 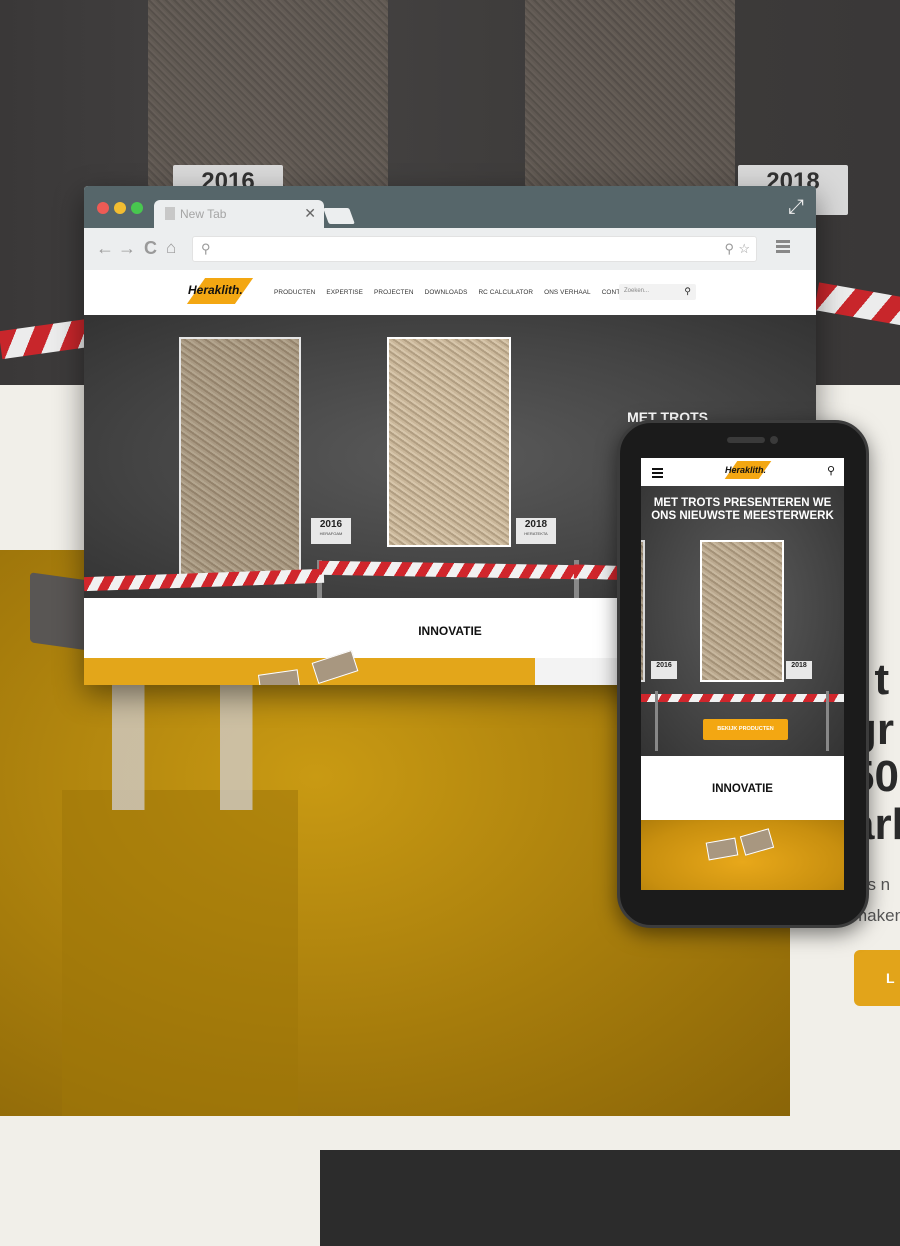 What do you see at coordinates (394, 292) in the screenshot?
I see `nav-item-projecten: PROJECTEN` at bounding box center [394, 292].